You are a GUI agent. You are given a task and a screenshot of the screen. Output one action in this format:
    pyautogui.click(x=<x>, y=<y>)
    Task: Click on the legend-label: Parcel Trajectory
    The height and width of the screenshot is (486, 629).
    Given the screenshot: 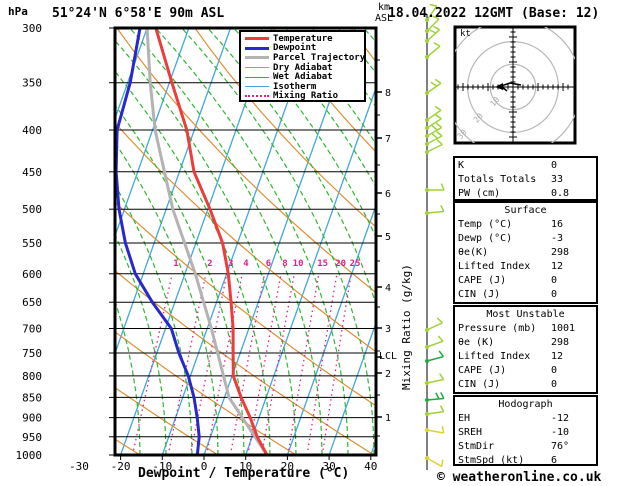 What is the action you would take?
    pyautogui.click(x=319, y=57)
    